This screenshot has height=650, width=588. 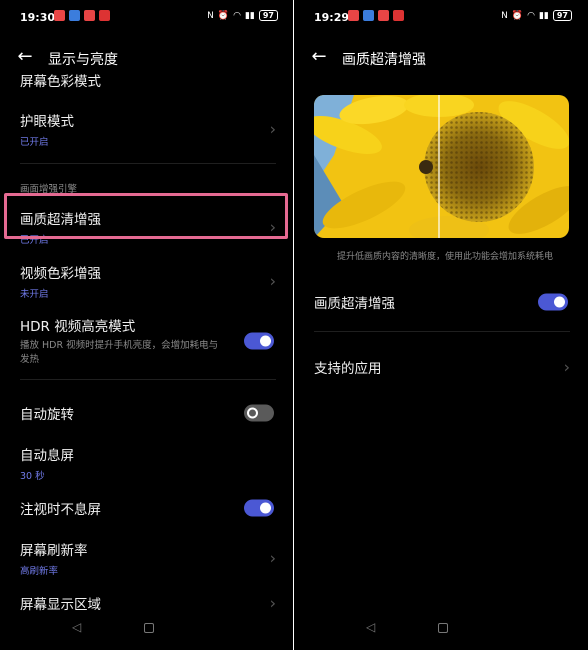 I want to click on auto-rotate-toggle, so click(x=259, y=413).